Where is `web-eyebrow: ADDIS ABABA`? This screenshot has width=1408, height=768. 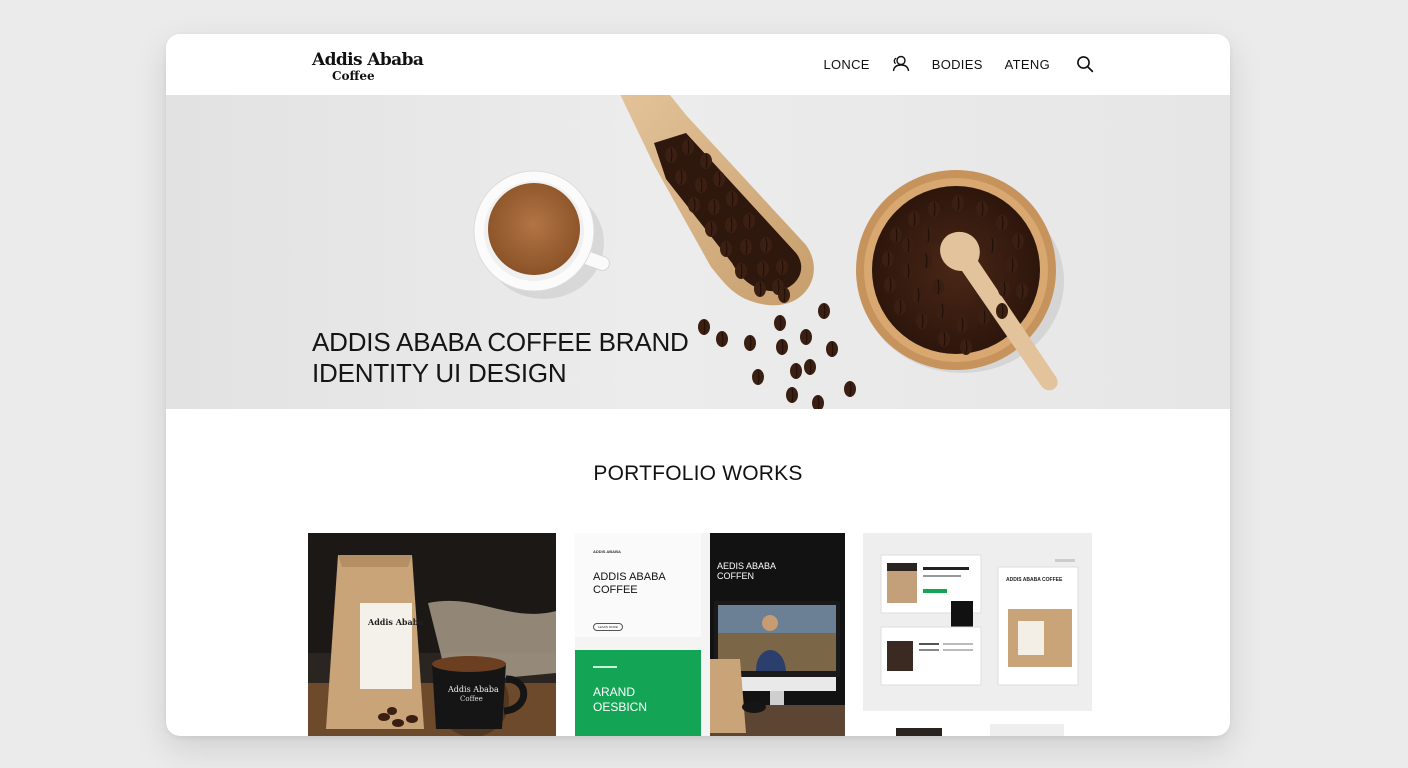 web-eyebrow: ADDIS ABABA is located at coordinates (607, 551).